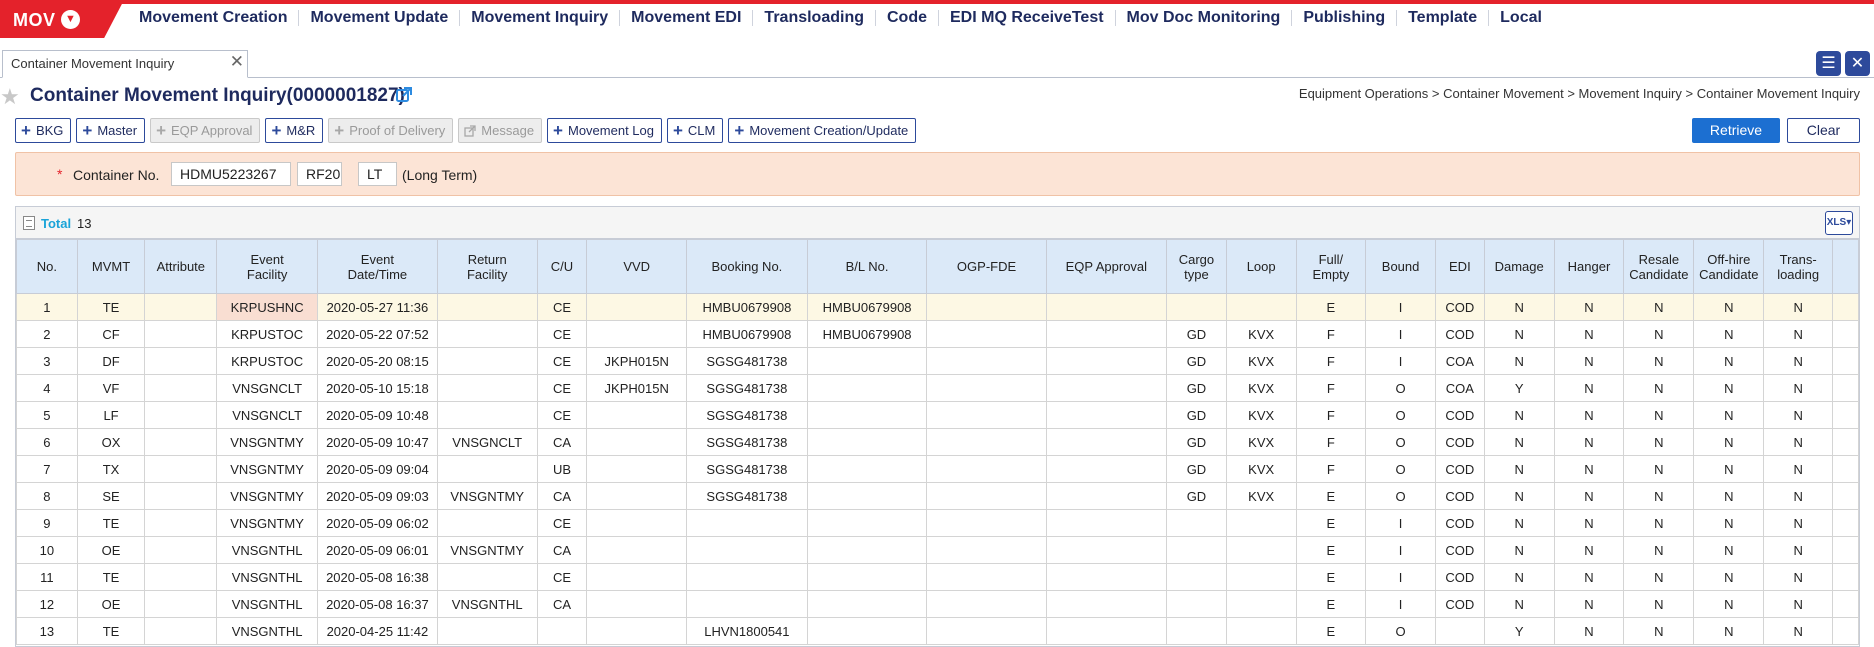  Describe the element at coordinates (562, 266) in the screenshot. I see `column-header: C/U` at that location.